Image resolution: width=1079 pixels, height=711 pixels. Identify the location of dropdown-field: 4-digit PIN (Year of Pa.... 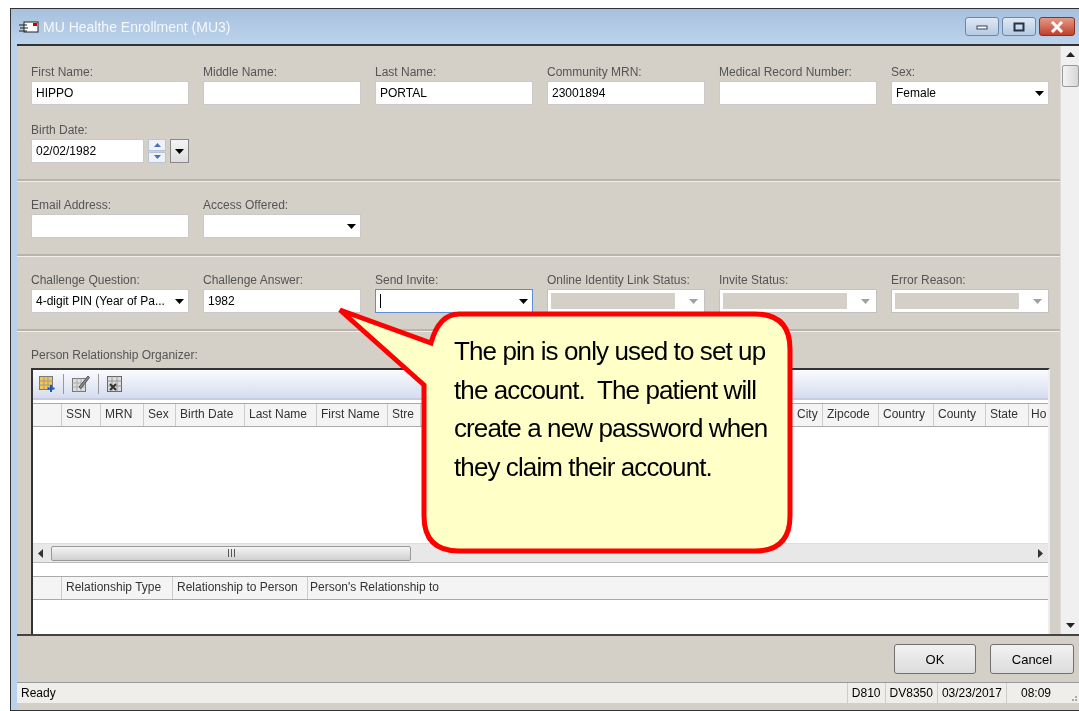
(110, 301).